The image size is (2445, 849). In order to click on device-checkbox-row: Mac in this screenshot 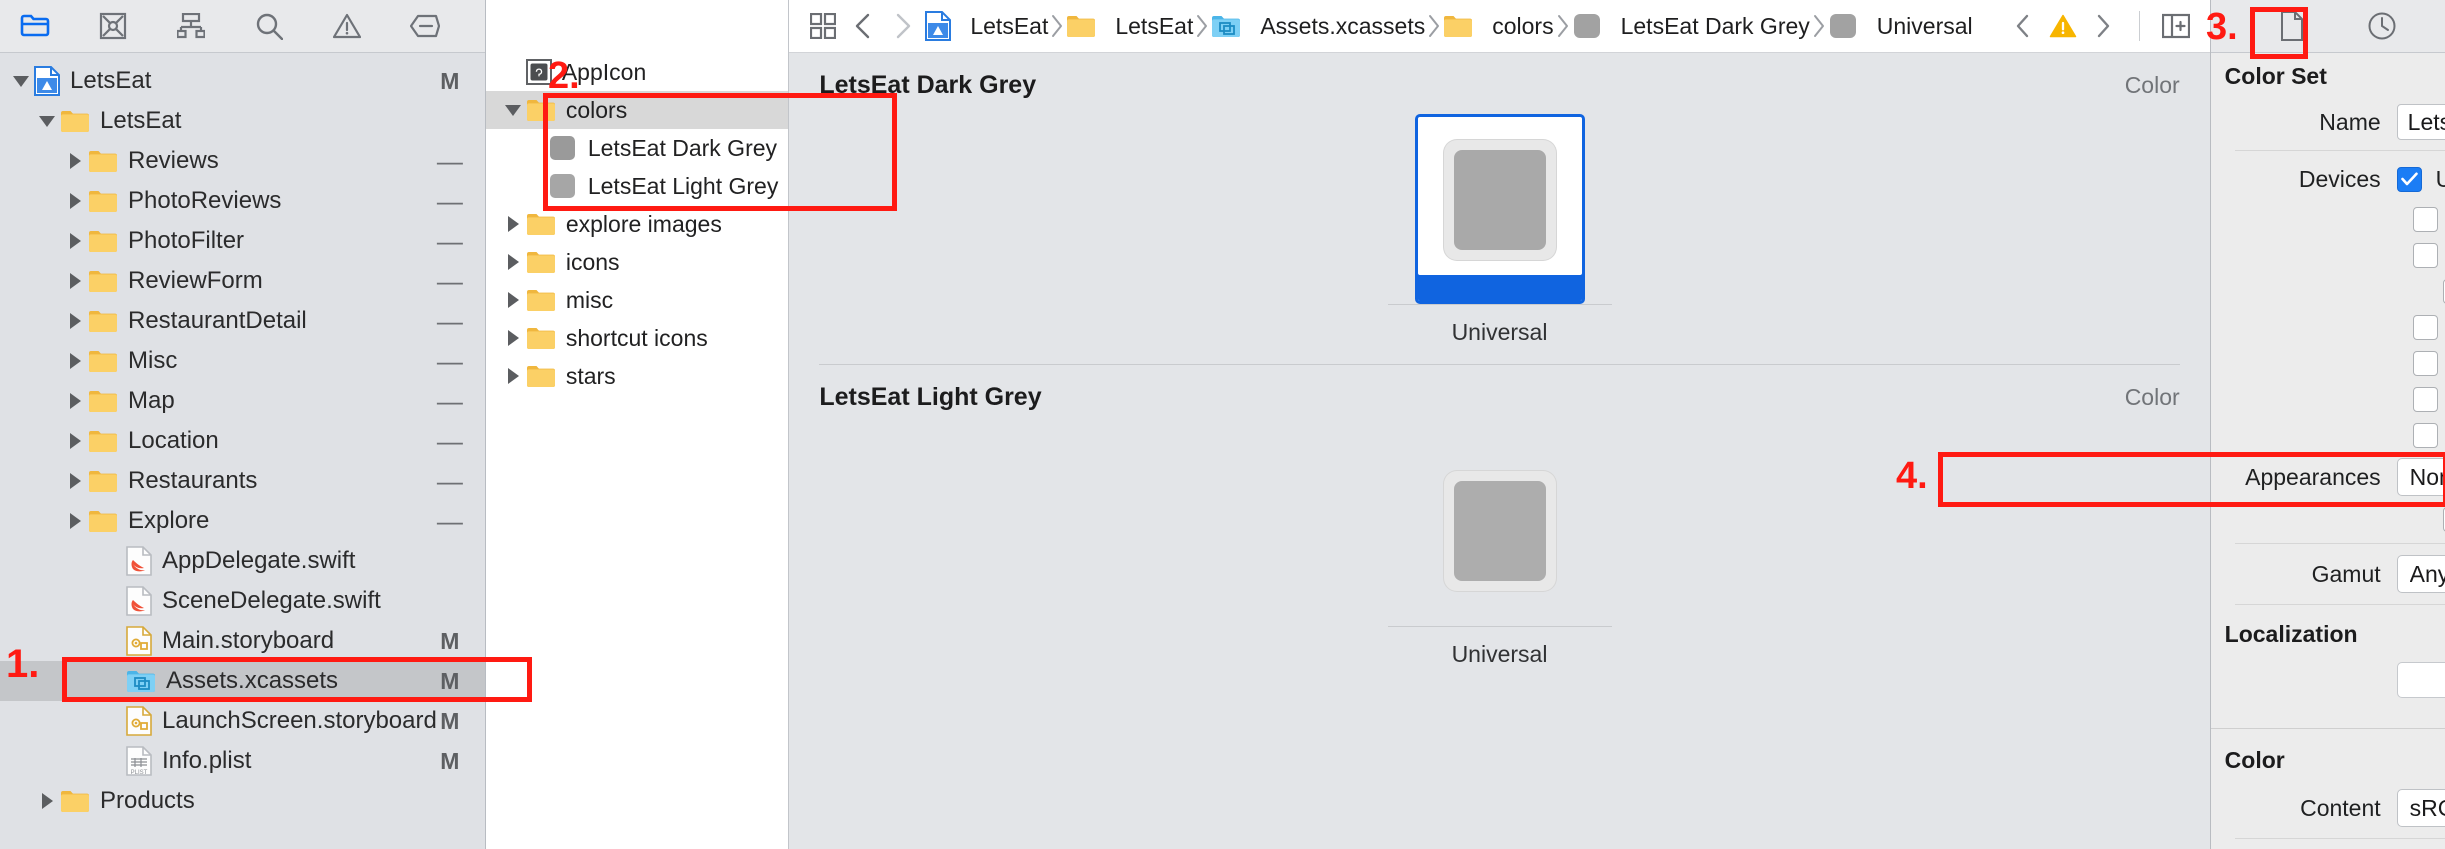, I will do `click(2428, 435)`.